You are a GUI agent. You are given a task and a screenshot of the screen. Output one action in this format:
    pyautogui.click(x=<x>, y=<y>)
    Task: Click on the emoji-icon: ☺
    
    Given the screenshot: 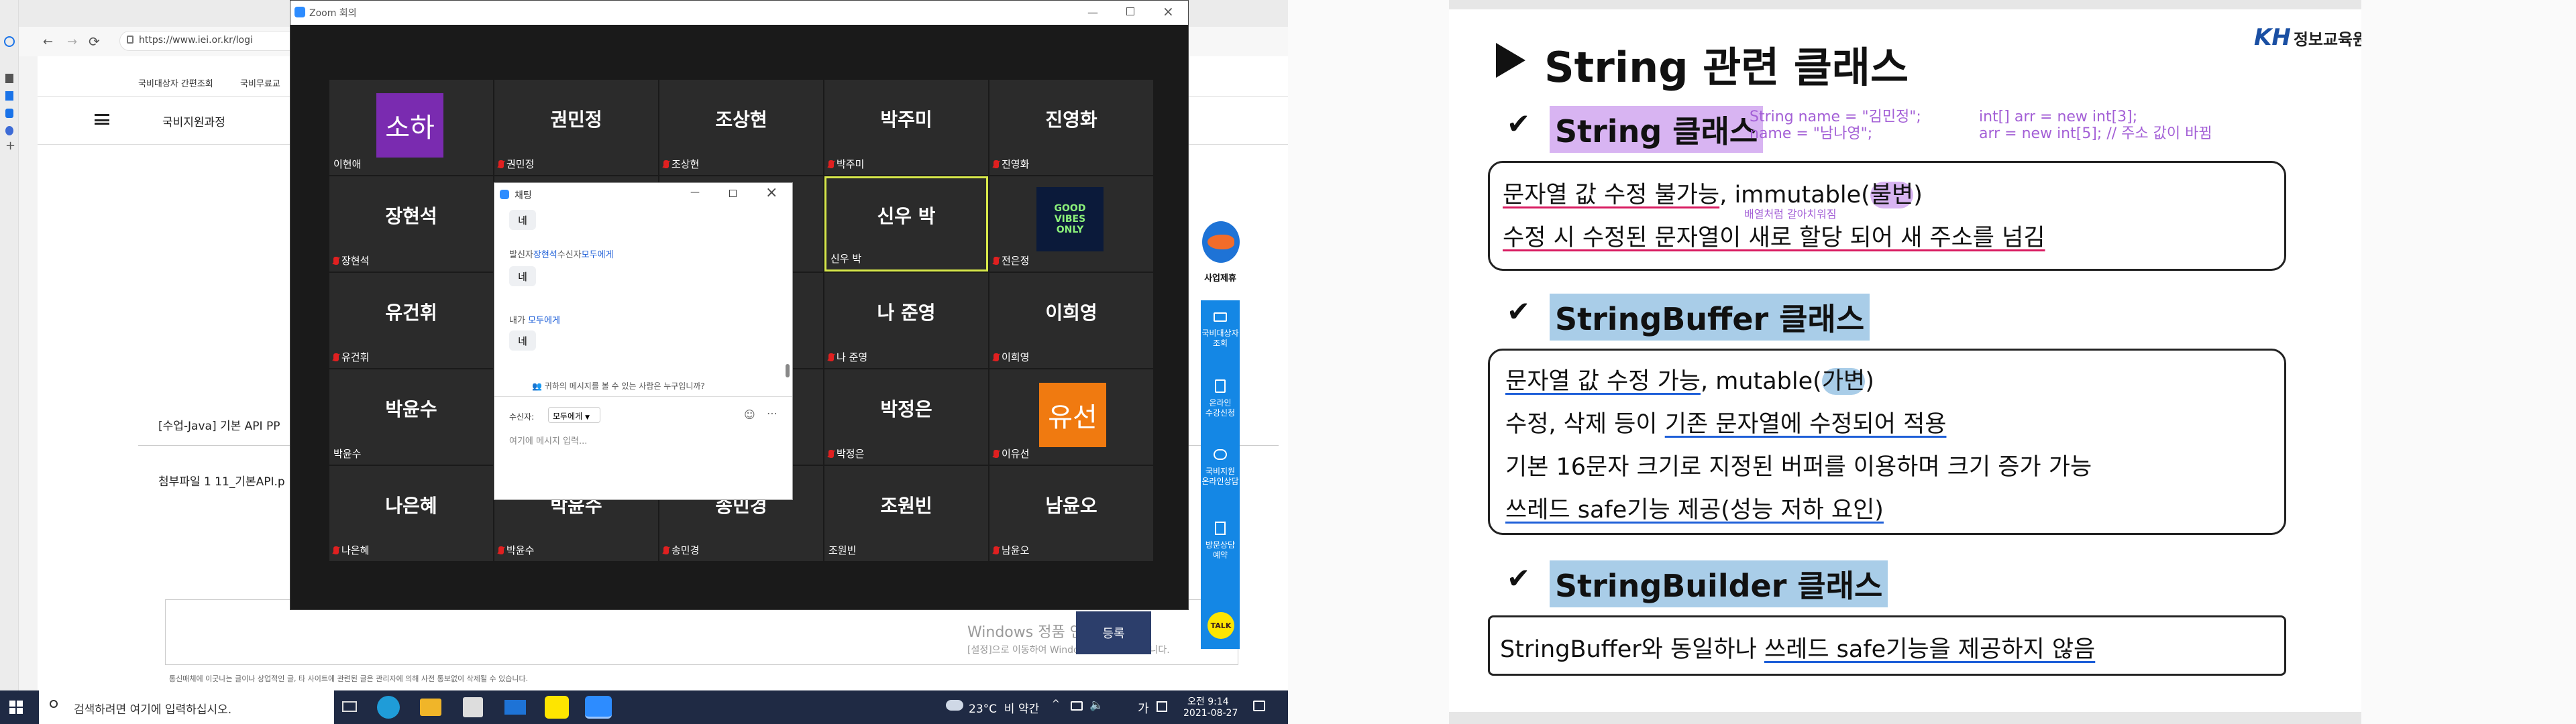 What is the action you would take?
    pyautogui.click(x=749, y=414)
    